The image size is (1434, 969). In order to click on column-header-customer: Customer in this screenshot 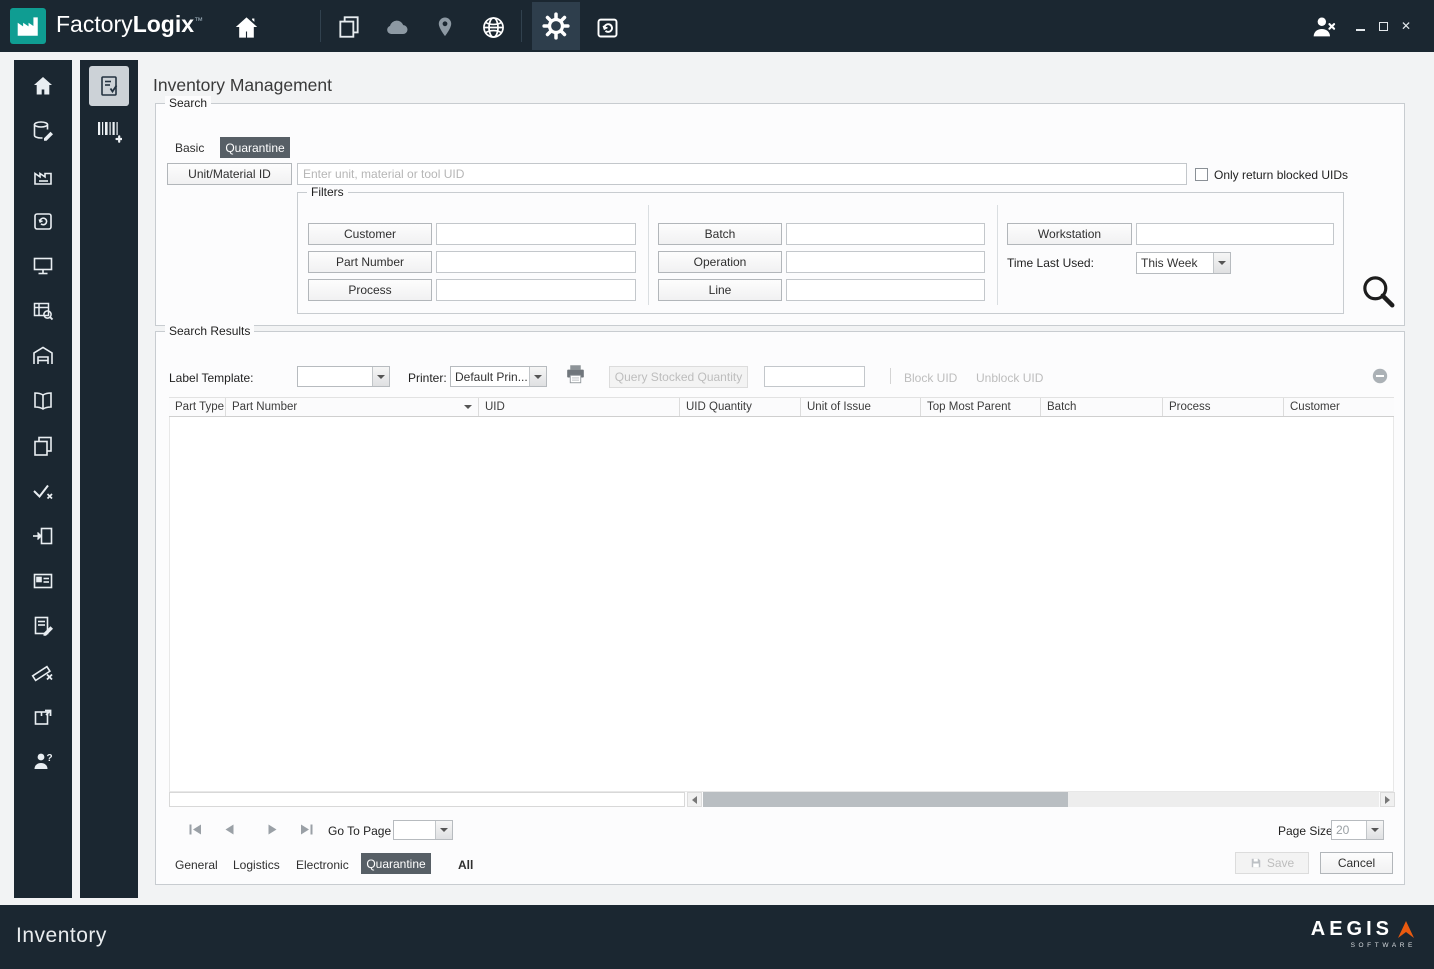, I will do `click(1339, 407)`.